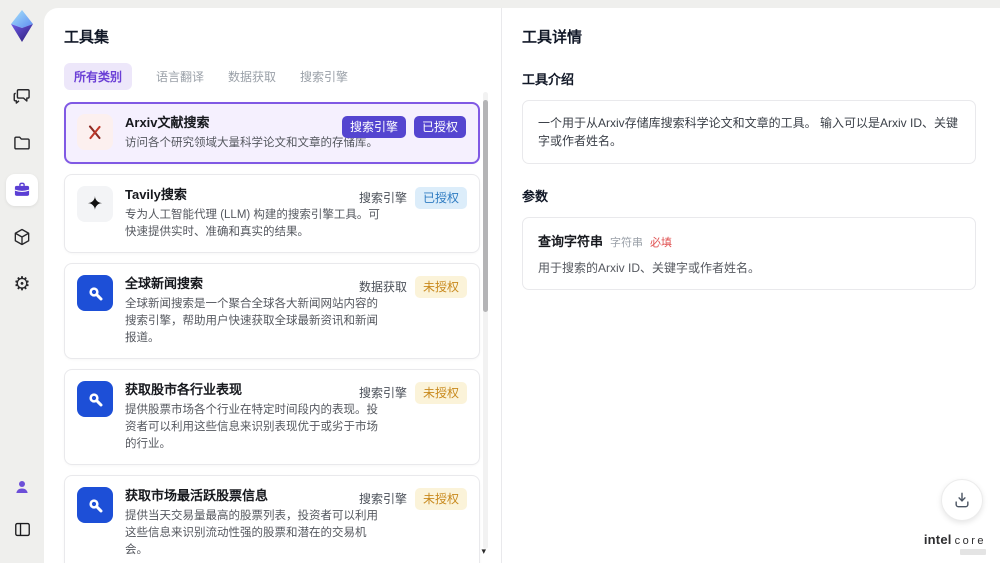  What do you see at coordinates (485, 206) in the screenshot?
I see `list-scrollbar-thumb` at bounding box center [485, 206].